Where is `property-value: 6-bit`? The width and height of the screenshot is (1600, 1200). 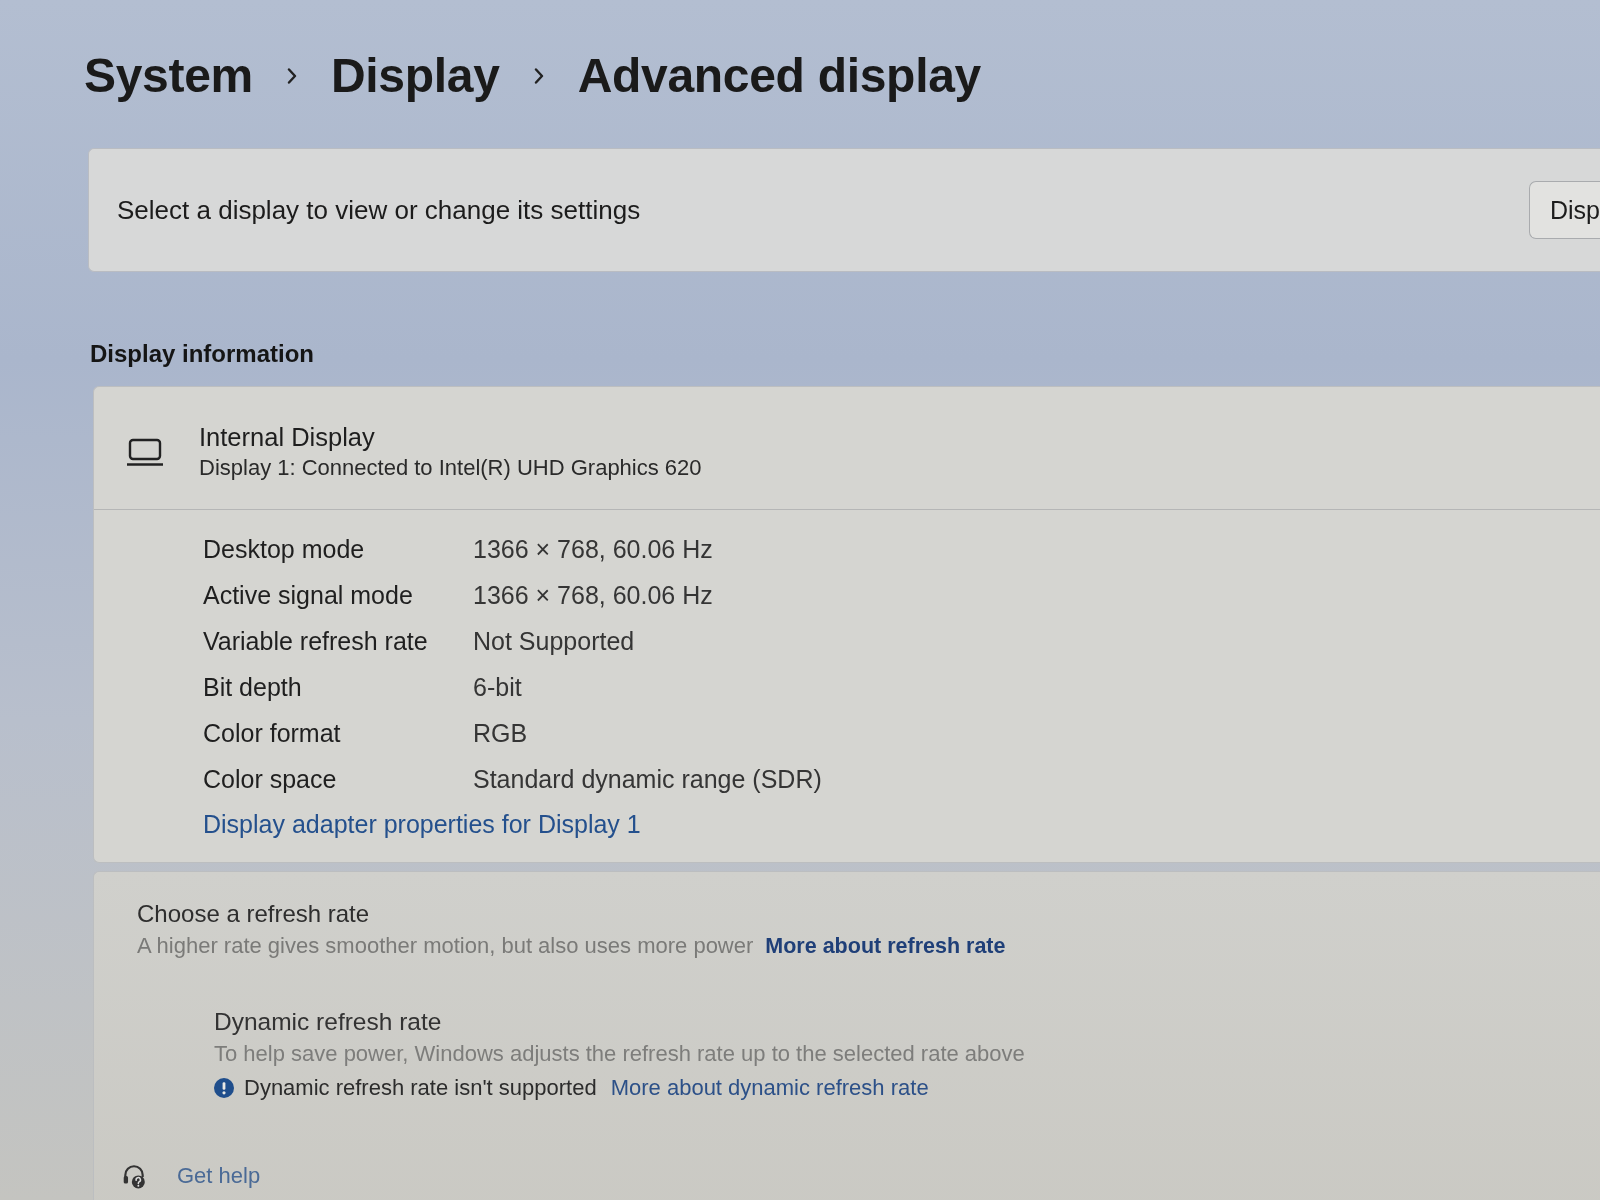 property-value: 6-bit is located at coordinates (497, 687).